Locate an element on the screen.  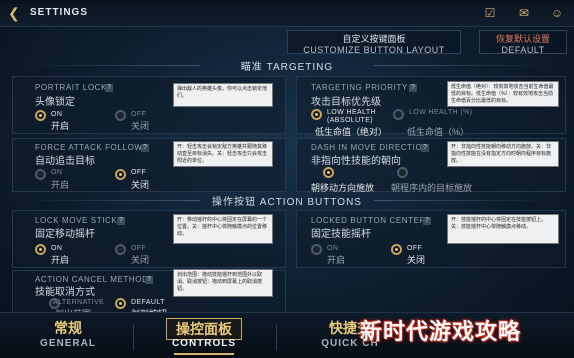
force-attack-on-en: ON is located at coordinates (57, 172).